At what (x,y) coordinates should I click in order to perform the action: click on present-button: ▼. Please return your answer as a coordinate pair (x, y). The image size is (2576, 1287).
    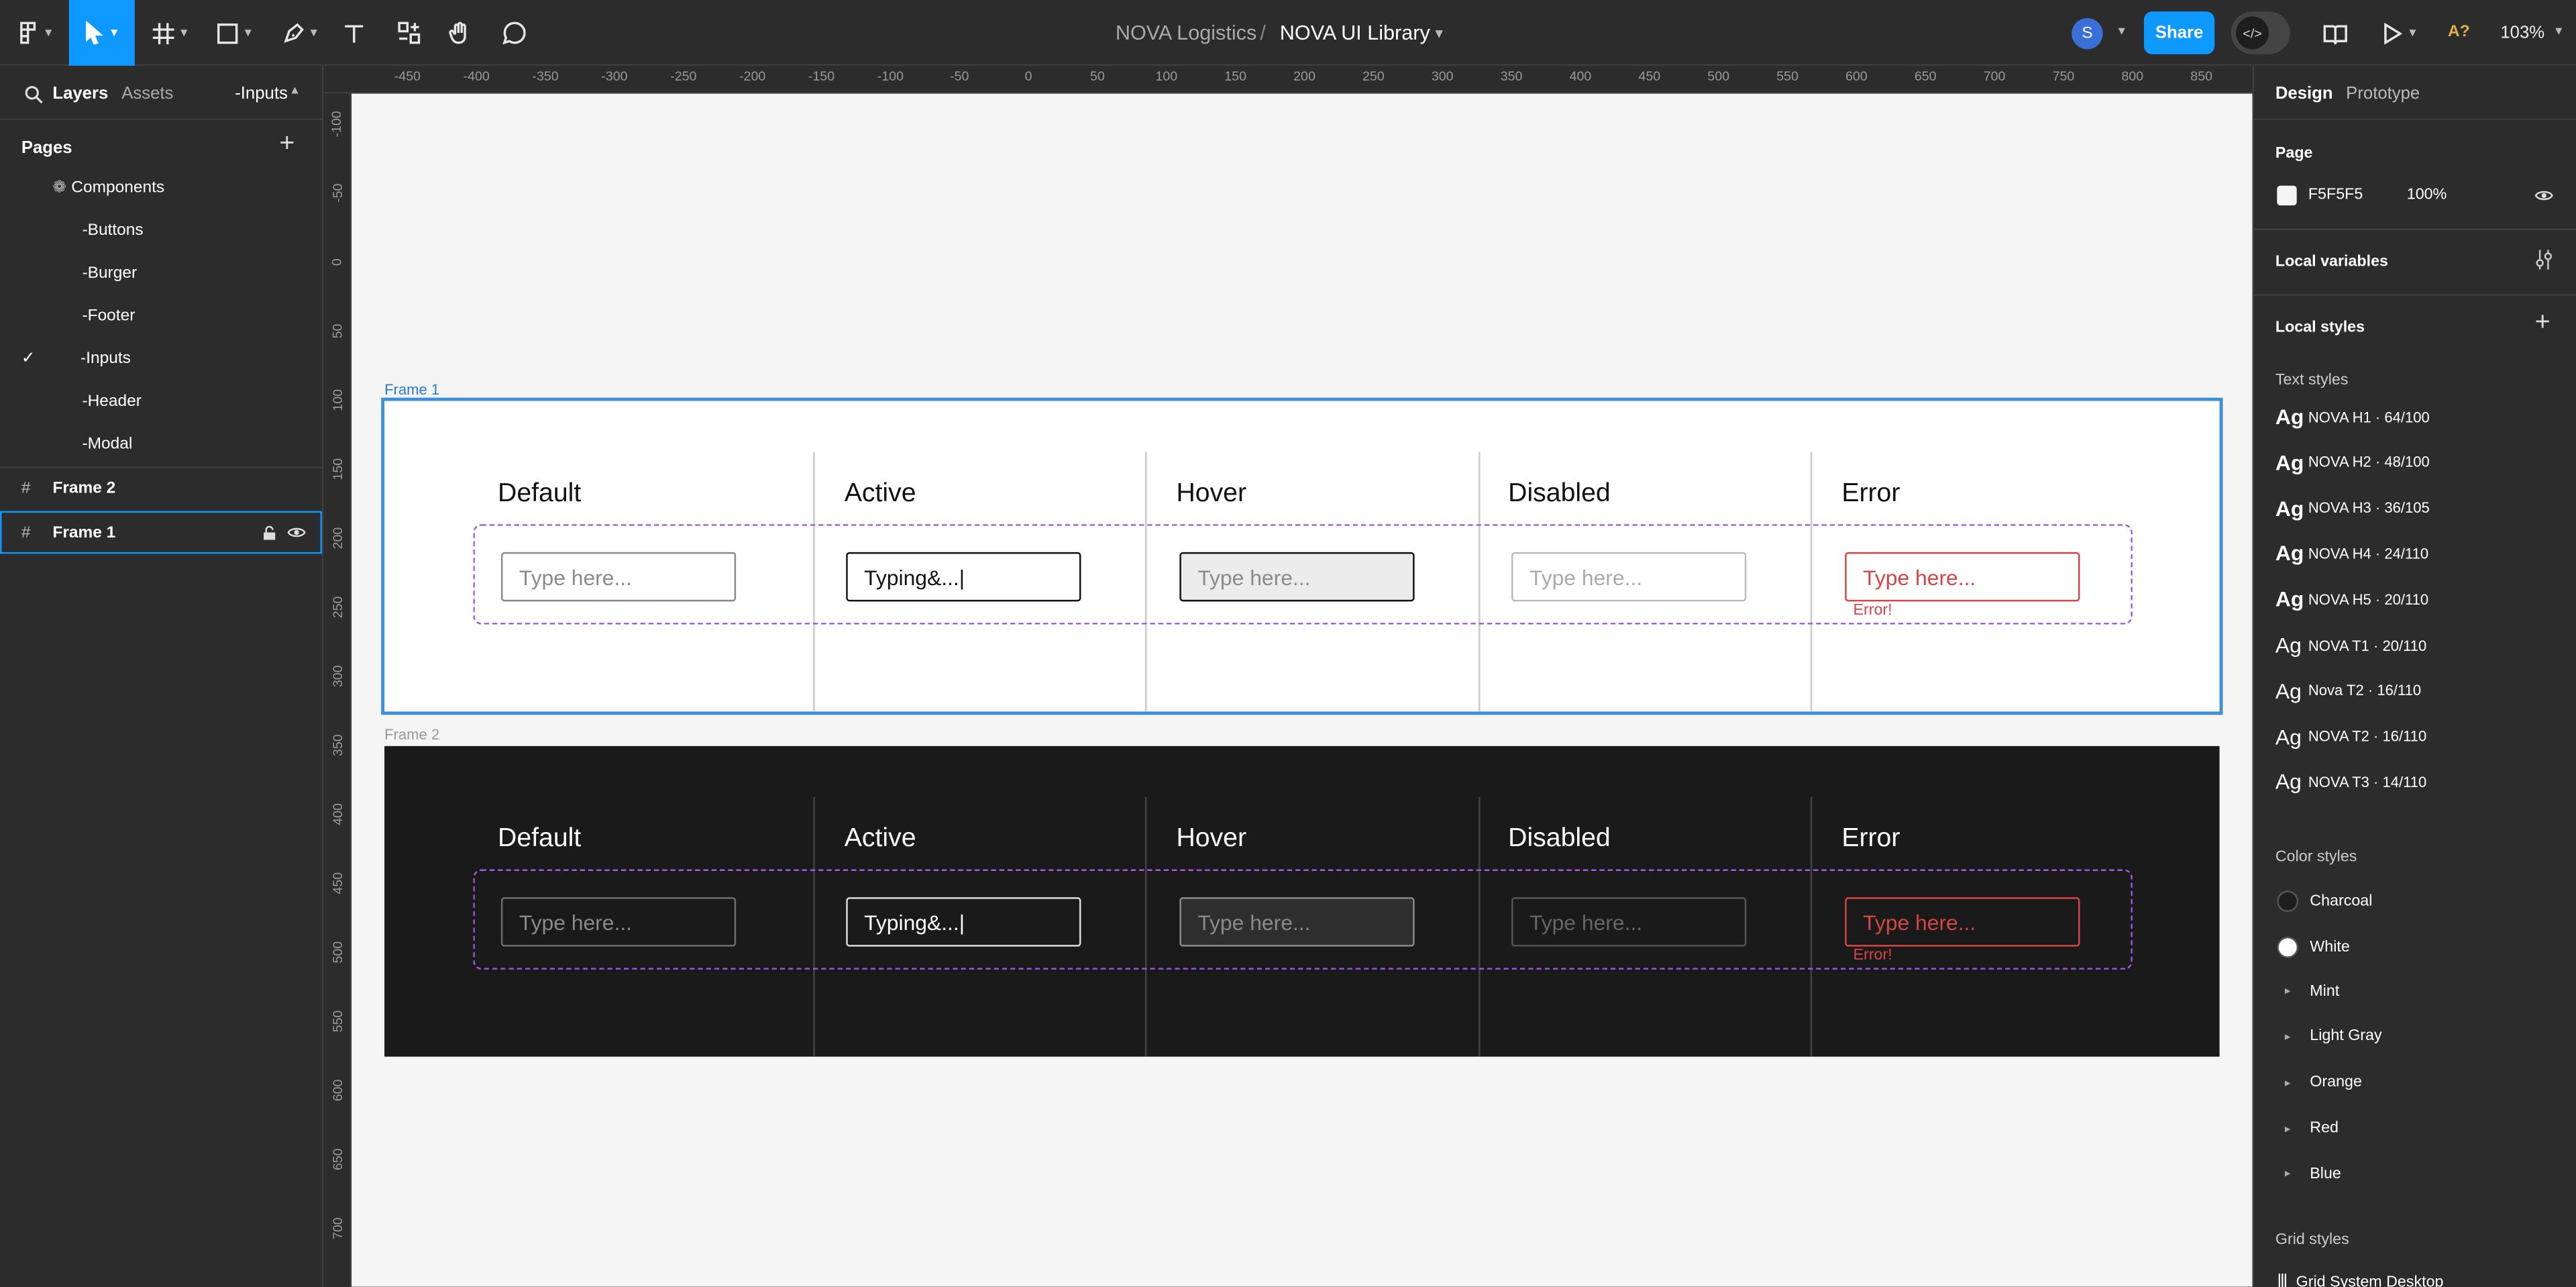
    Looking at the image, I should click on (2400, 33).